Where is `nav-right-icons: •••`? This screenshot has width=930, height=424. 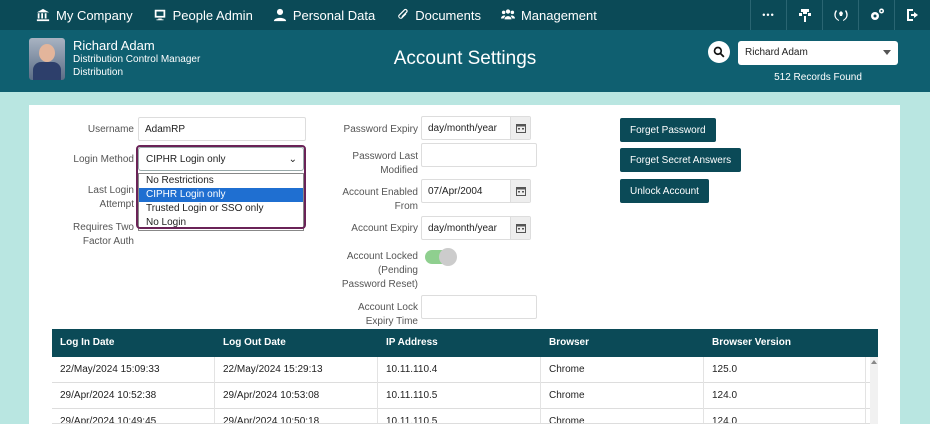
nav-right-icons: ••• is located at coordinates (840, 15).